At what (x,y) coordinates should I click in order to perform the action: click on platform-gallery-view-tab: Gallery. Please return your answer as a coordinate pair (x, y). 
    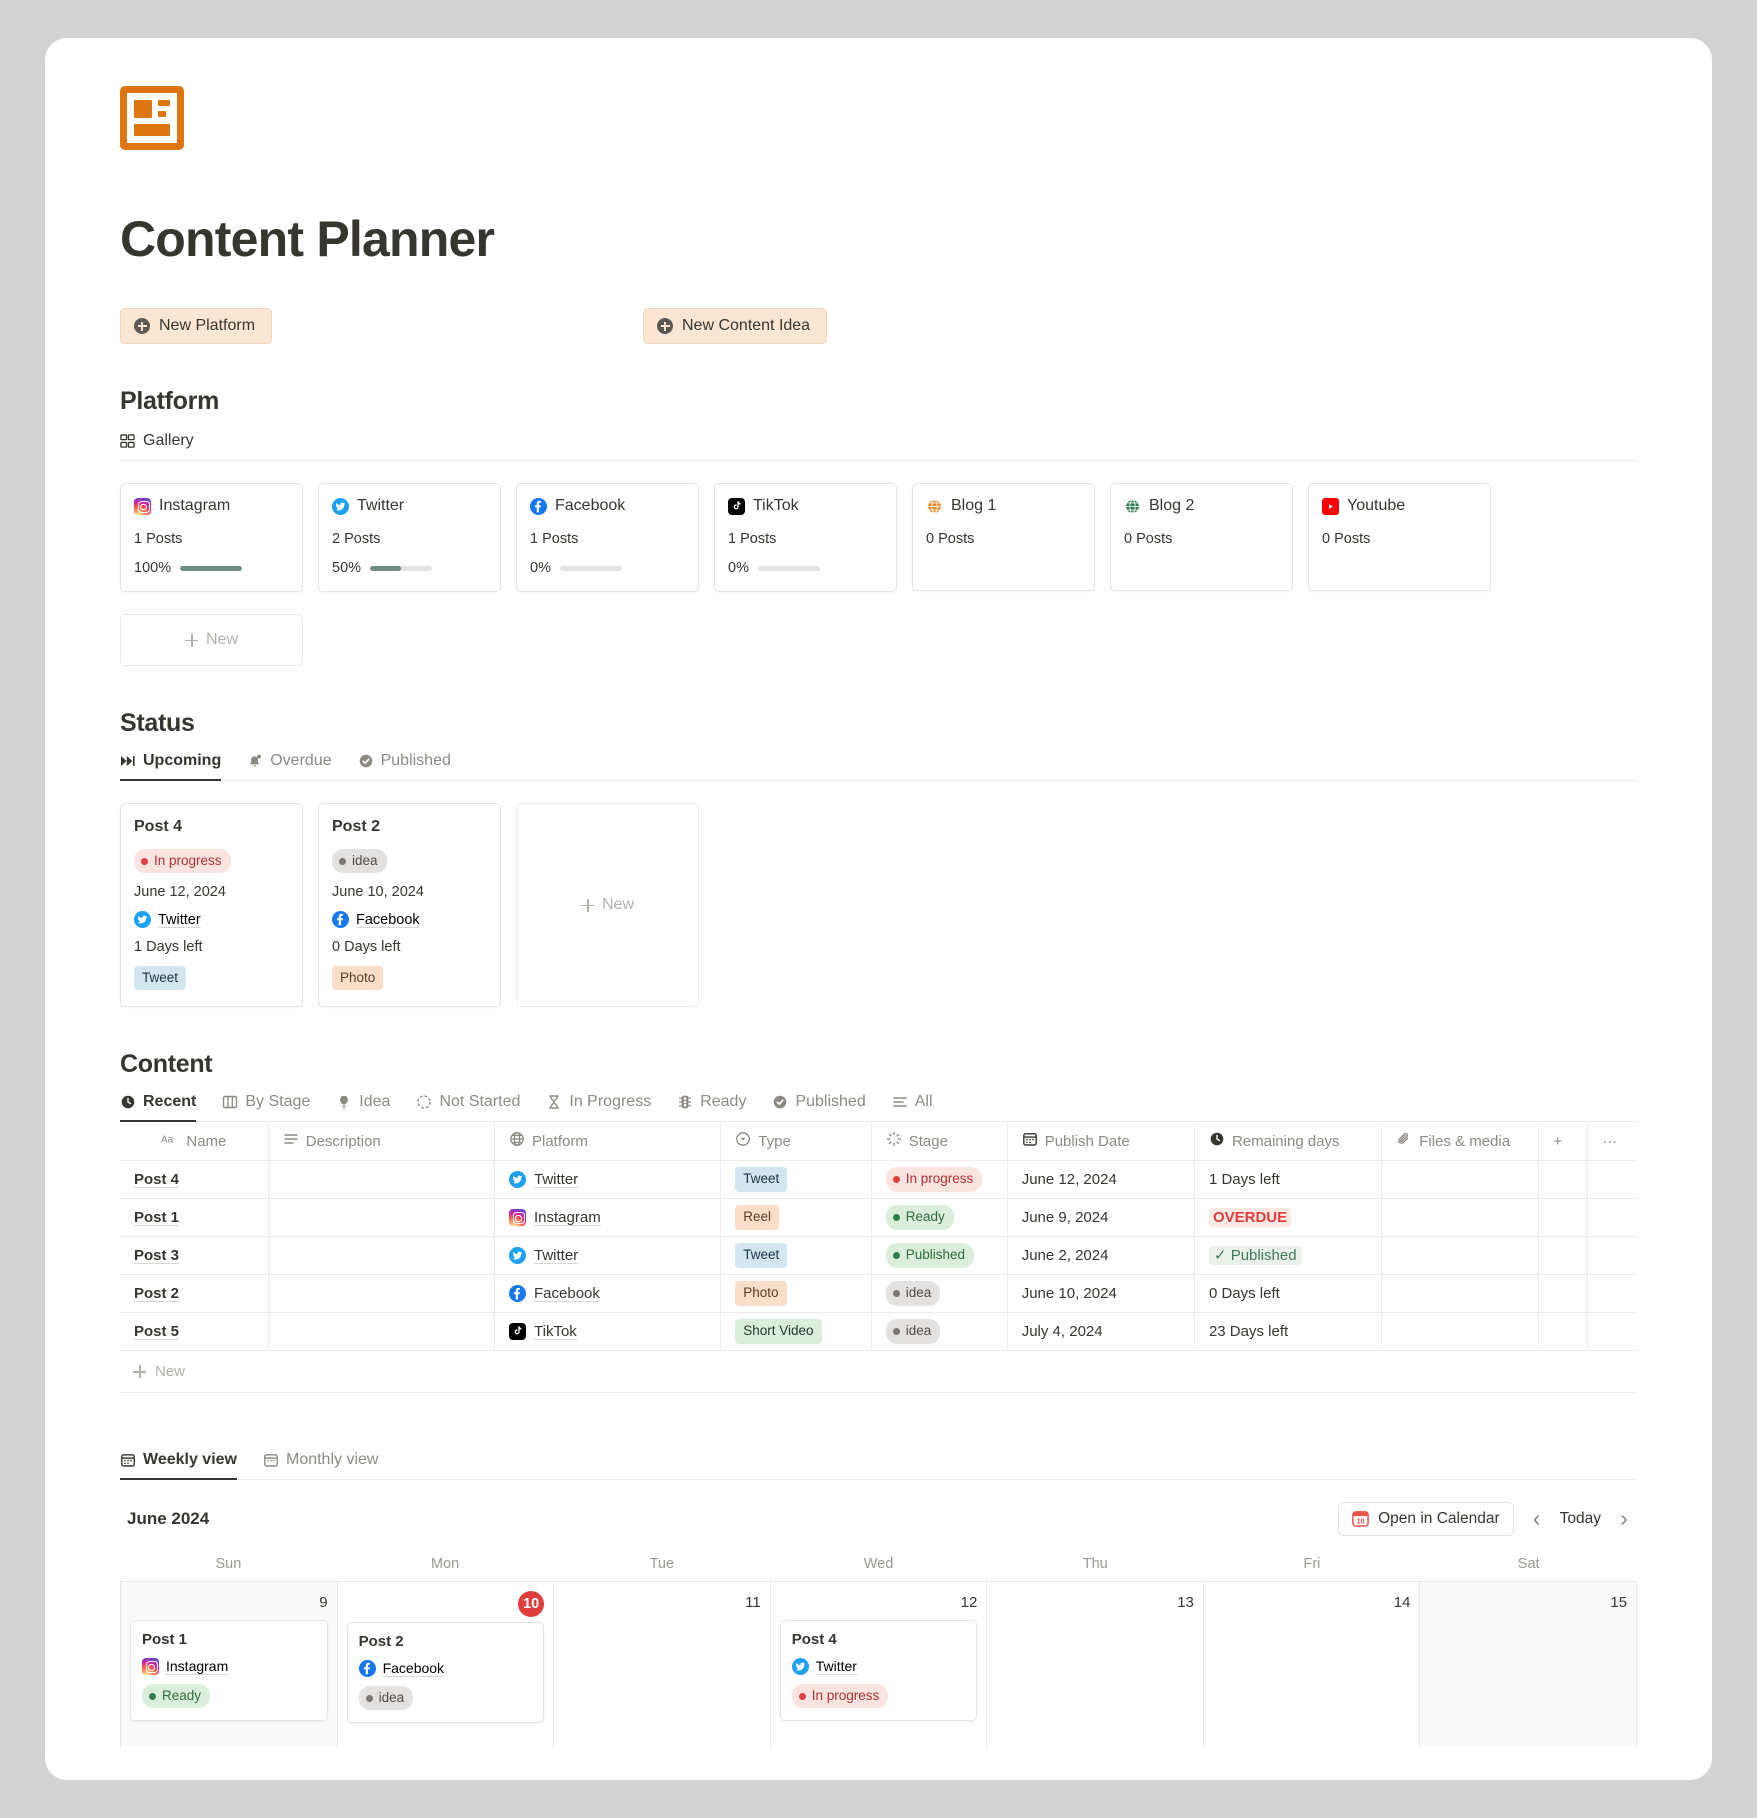
    Looking at the image, I should click on (878, 446).